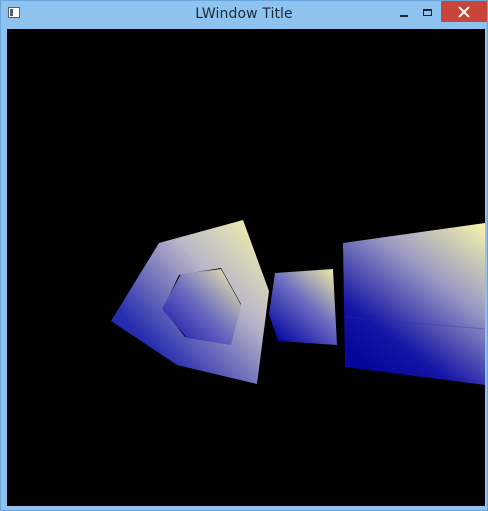  What do you see at coordinates (303, 307) in the screenshot?
I see `middle-block` at bounding box center [303, 307].